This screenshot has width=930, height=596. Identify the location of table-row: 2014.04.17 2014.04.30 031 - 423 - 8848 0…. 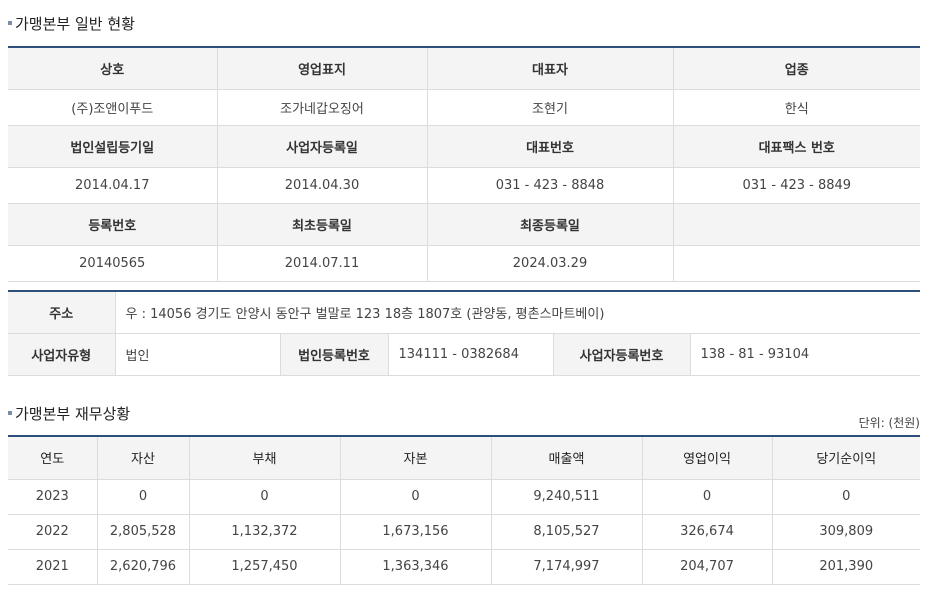
(464, 185).